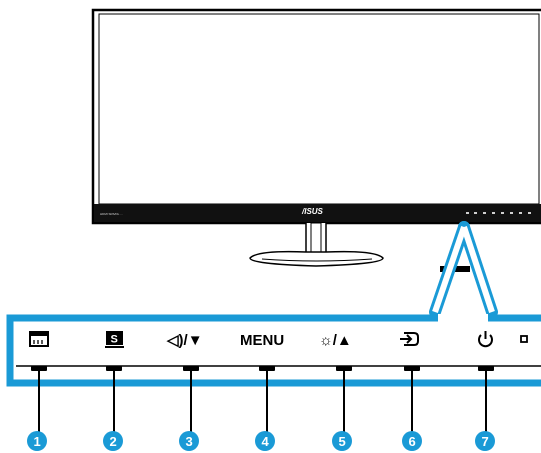 The width and height of the screenshot is (541, 453). Describe the element at coordinates (335, 340) in the screenshot. I see `brightness-up-label: ☼/▲` at that location.